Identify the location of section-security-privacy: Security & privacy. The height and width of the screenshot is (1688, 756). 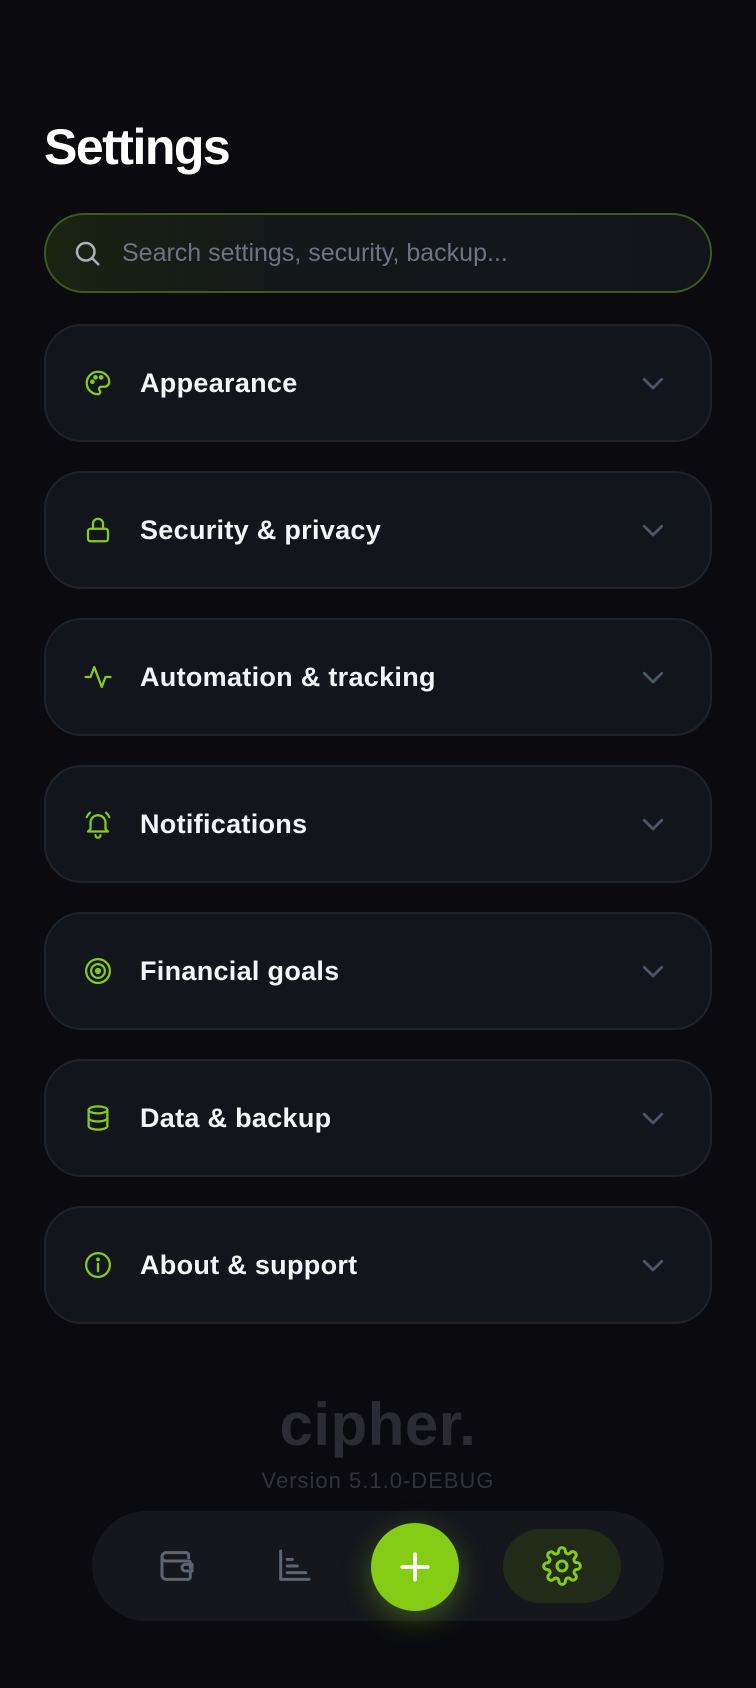
(378, 530).